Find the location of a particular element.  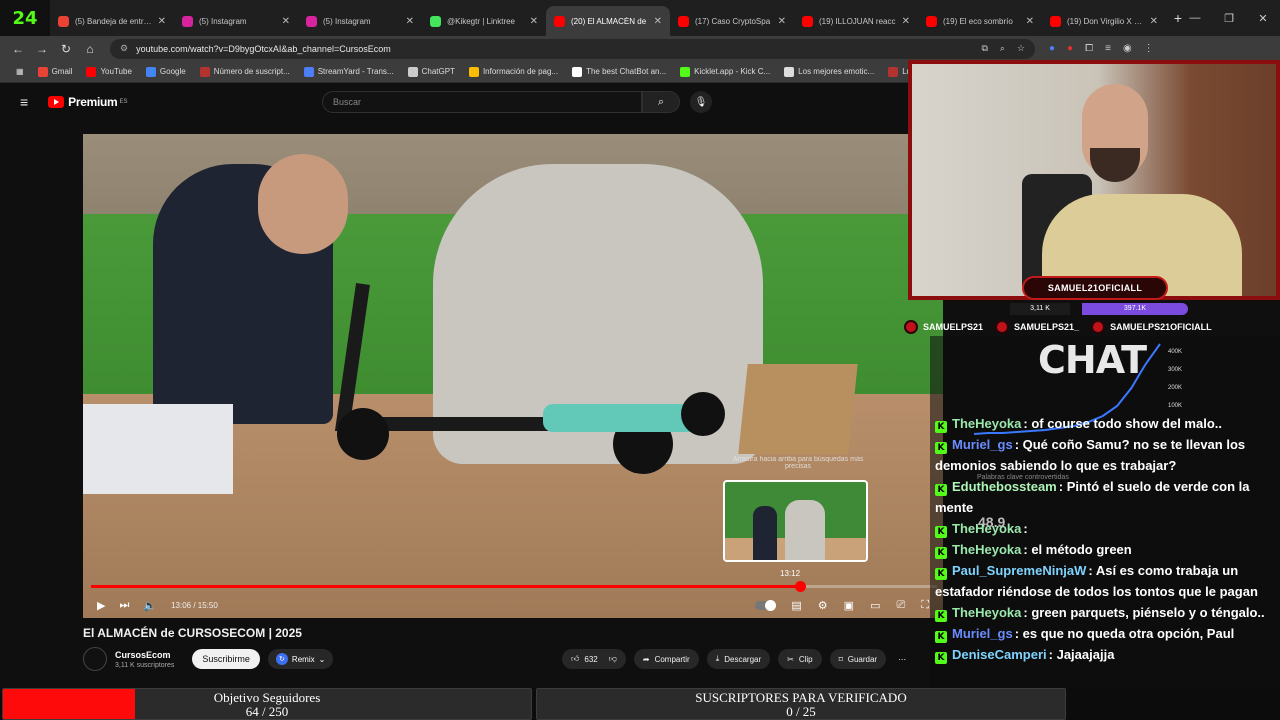

tab: (5) Bandeja de entrada ✕ is located at coordinates (112, 21).